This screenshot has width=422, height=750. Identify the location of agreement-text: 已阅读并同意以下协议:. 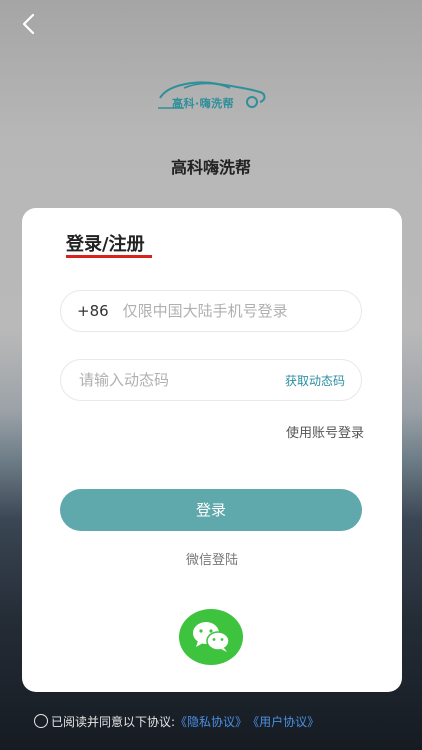
(113, 721).